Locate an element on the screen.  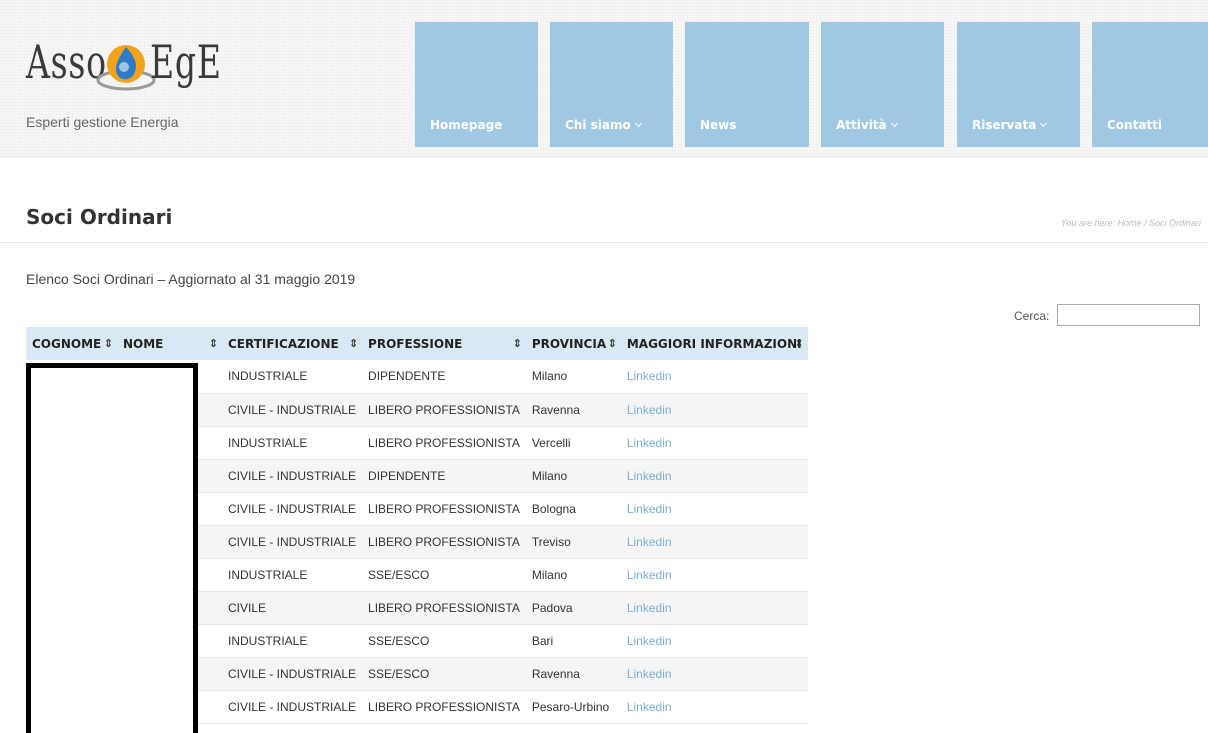
cell-provincia: Treviso is located at coordinates (573, 542).